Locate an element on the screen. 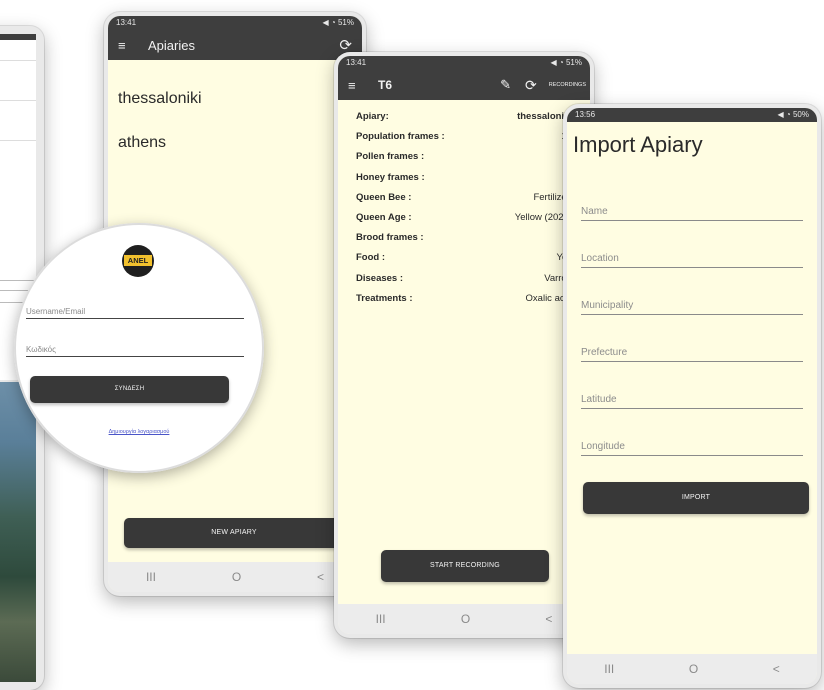  login-button: ΣΥΝΔΕΣΗ is located at coordinates (129, 389).